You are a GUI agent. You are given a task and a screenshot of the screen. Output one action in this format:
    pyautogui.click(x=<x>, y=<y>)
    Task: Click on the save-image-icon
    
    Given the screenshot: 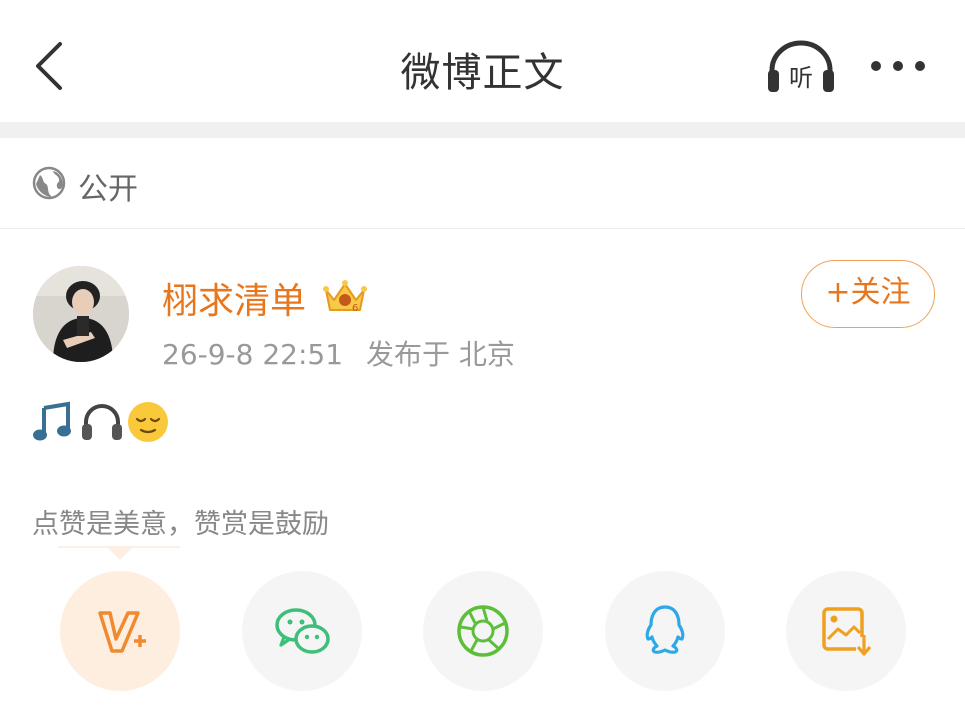 What is the action you would take?
    pyautogui.click(x=847, y=632)
    